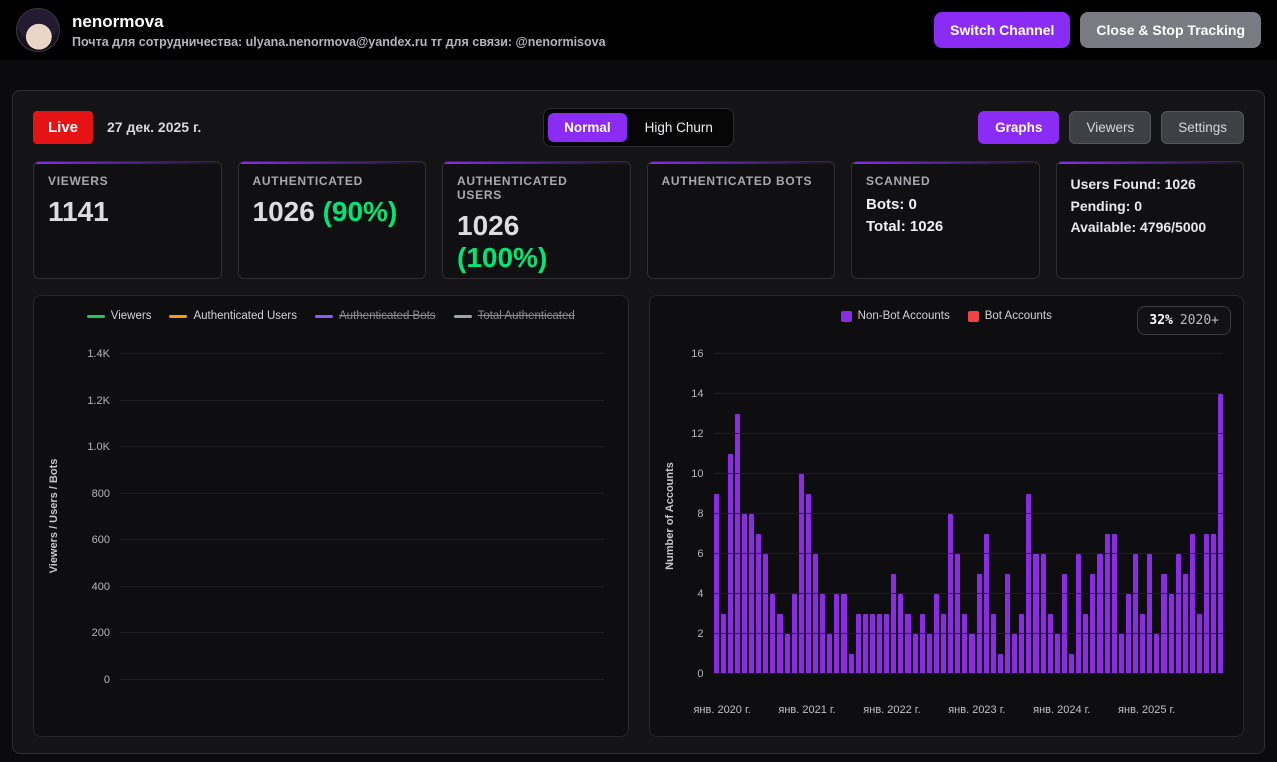  I want to click on stat-title: AUTHENTICATED, so click(307, 181).